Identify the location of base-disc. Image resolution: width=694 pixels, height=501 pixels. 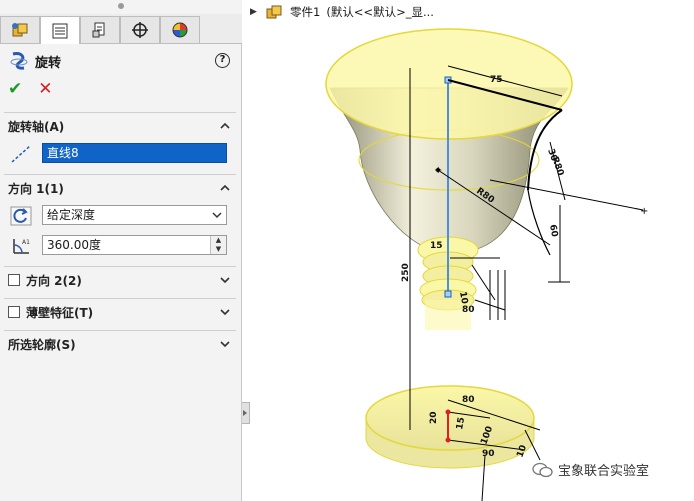
(450, 427).